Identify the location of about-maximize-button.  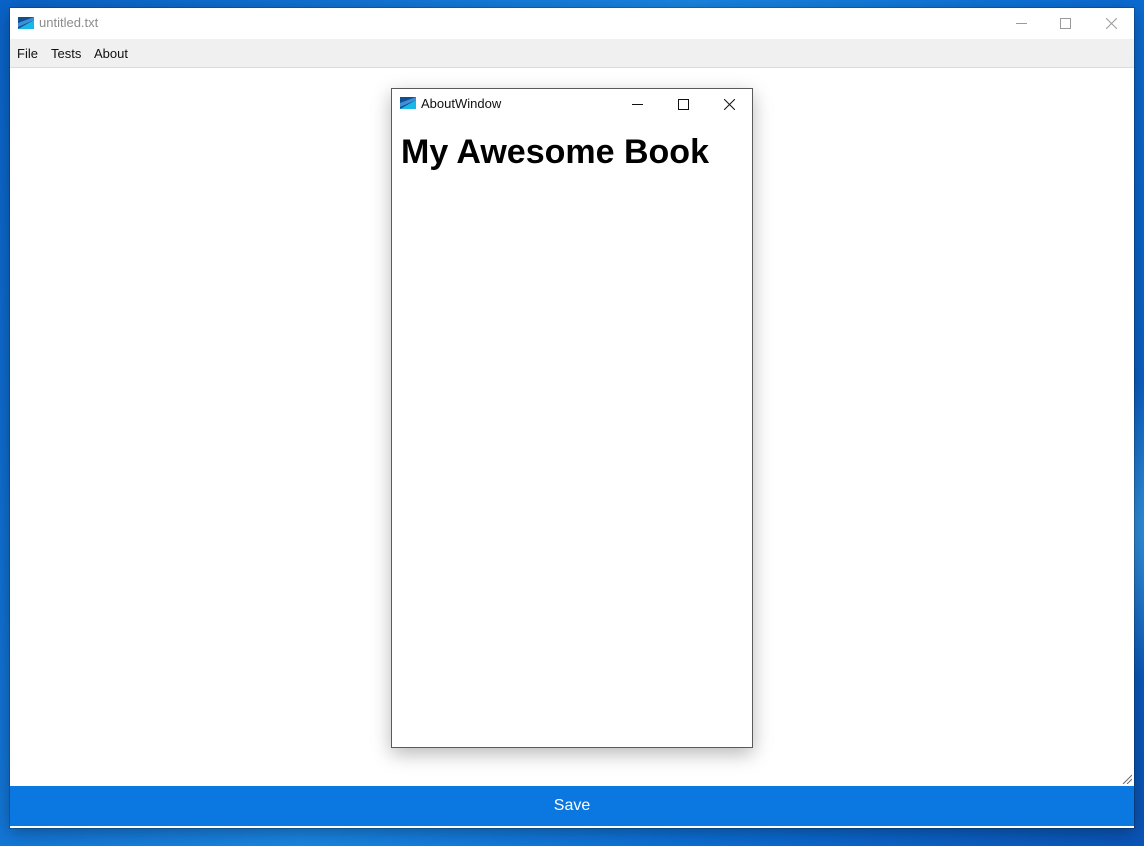
(683, 104).